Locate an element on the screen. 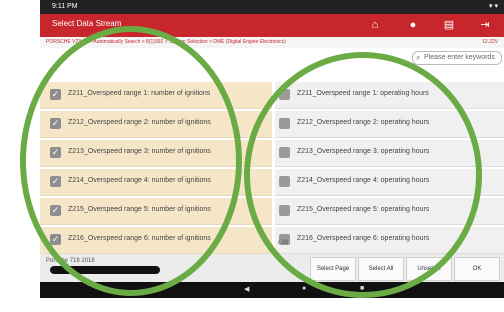  user-button: ● is located at coordinates (413, 25).